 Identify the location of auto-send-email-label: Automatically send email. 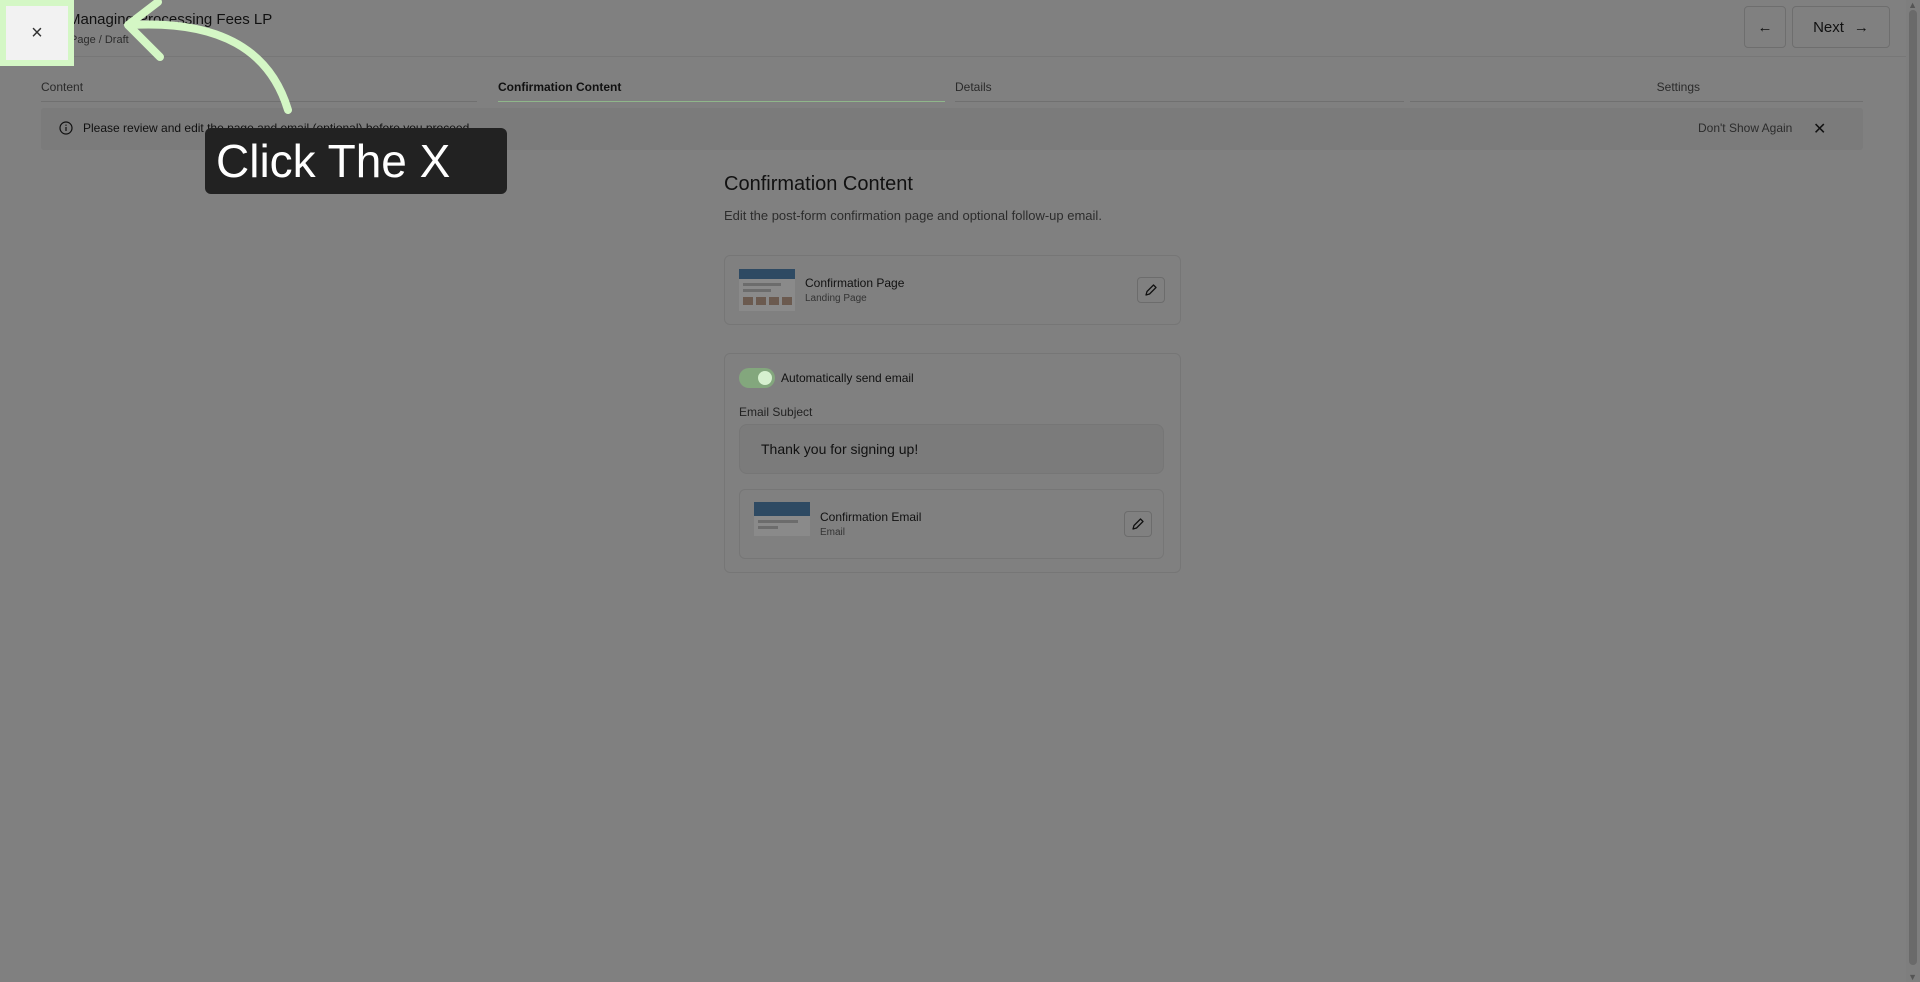
(847, 378).